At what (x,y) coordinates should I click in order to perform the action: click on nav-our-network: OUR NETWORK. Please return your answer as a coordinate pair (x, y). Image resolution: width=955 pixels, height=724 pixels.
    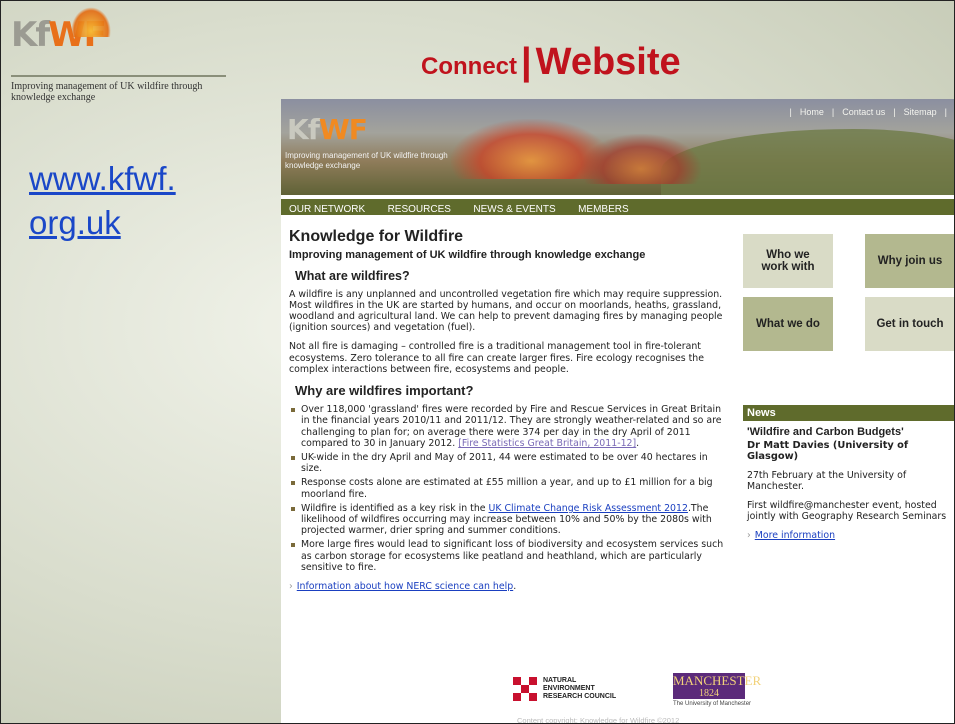
    Looking at the image, I should click on (327, 210).